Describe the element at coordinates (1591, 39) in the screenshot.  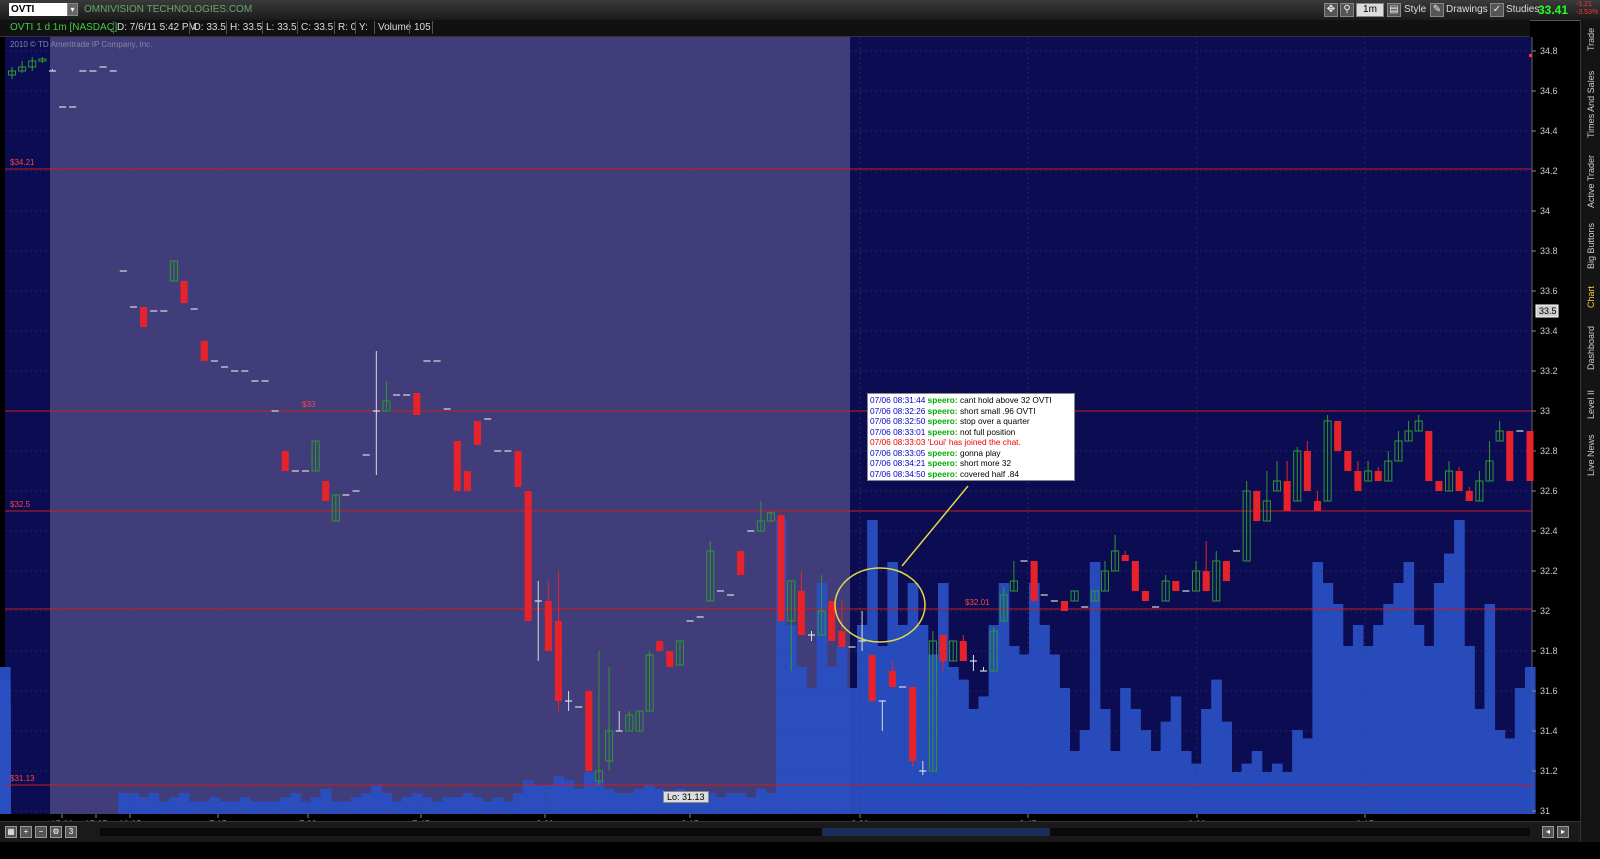
I see `tab-trade: Trade` at that location.